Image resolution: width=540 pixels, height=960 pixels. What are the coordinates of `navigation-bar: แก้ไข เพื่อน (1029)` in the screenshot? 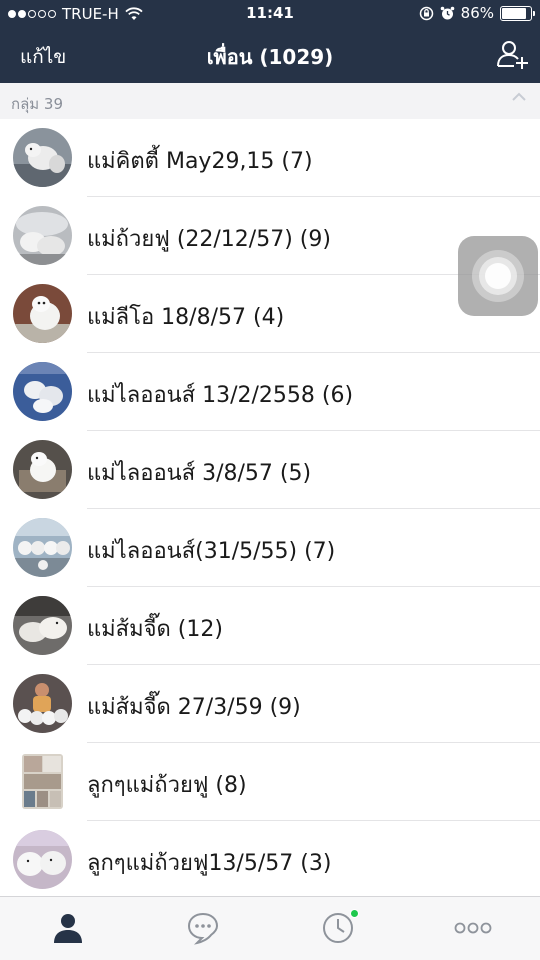 It's located at (270, 55).